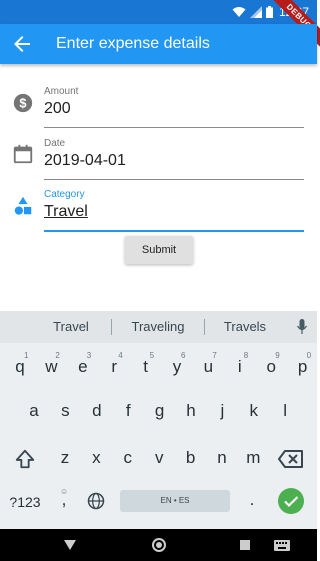 This screenshot has height=561, width=320. What do you see at coordinates (71, 326) in the screenshot?
I see `suggestion-1: Travel` at bounding box center [71, 326].